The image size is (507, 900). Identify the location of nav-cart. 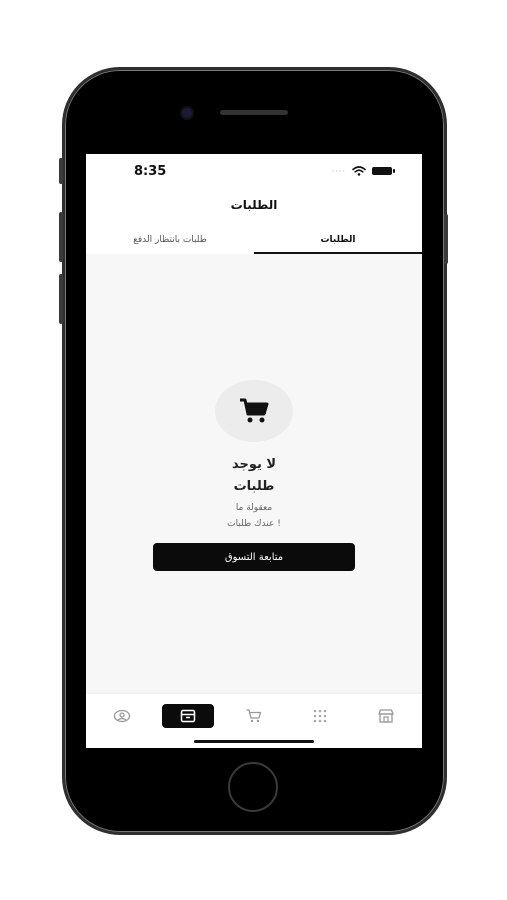
(254, 716).